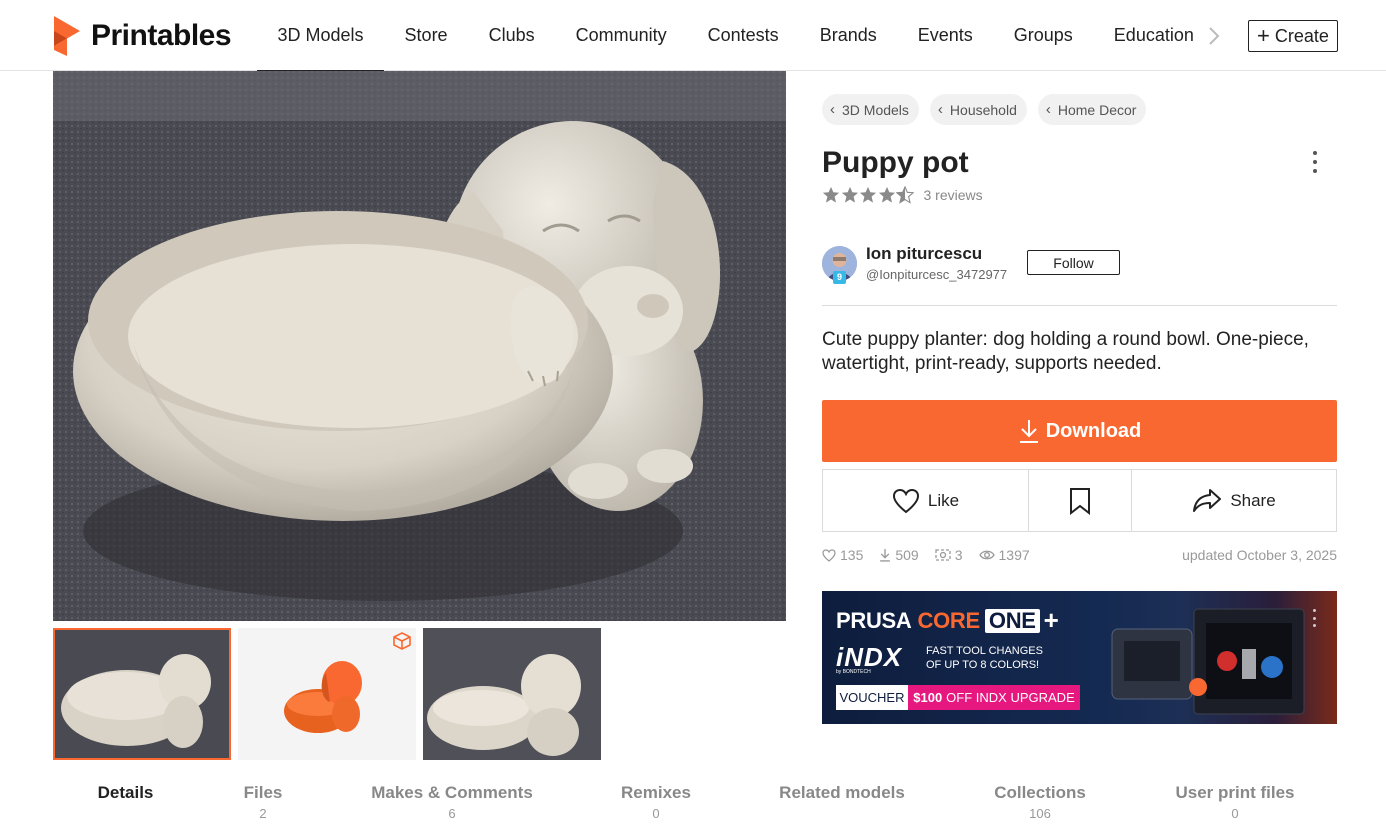 The width and height of the screenshot is (1386, 833). What do you see at coordinates (1214, 36) in the screenshot?
I see `chevron-right-icon` at bounding box center [1214, 36].